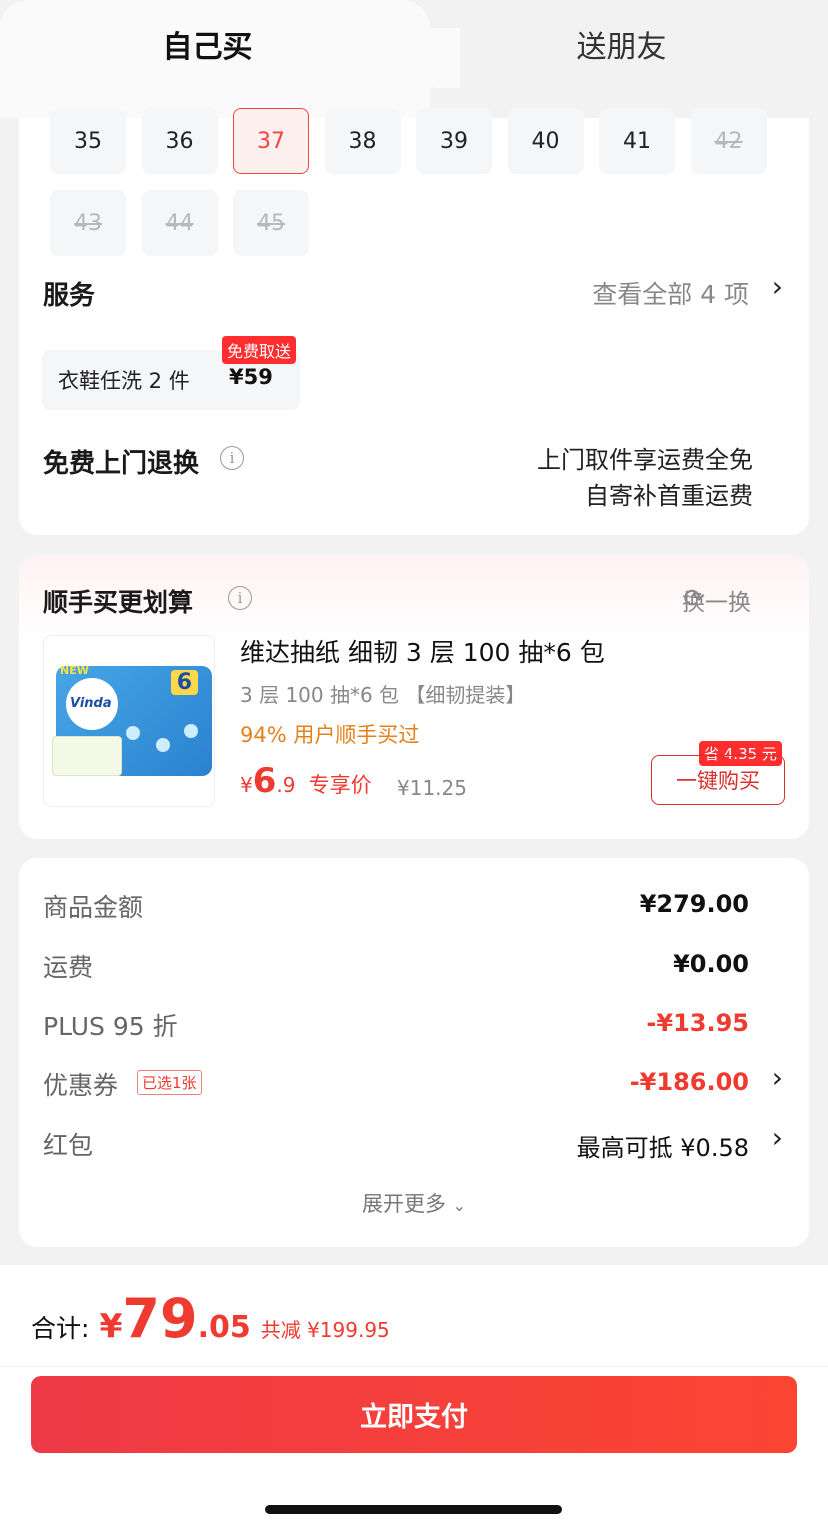 The height and width of the screenshot is (1531, 828). I want to click on size-option-35: 35, so click(88, 141).